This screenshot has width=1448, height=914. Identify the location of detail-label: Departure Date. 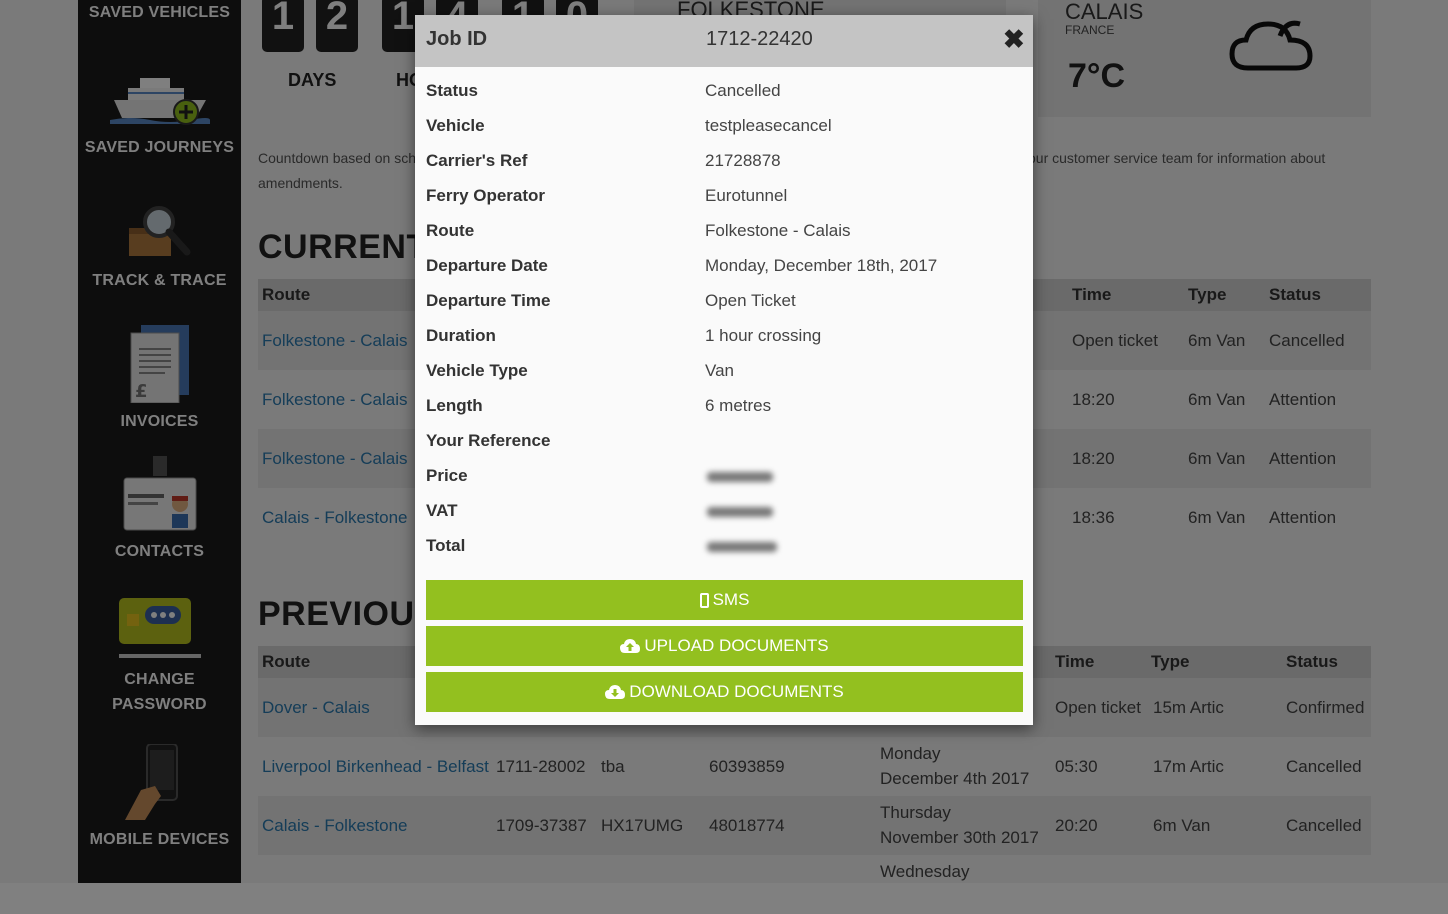
(487, 265).